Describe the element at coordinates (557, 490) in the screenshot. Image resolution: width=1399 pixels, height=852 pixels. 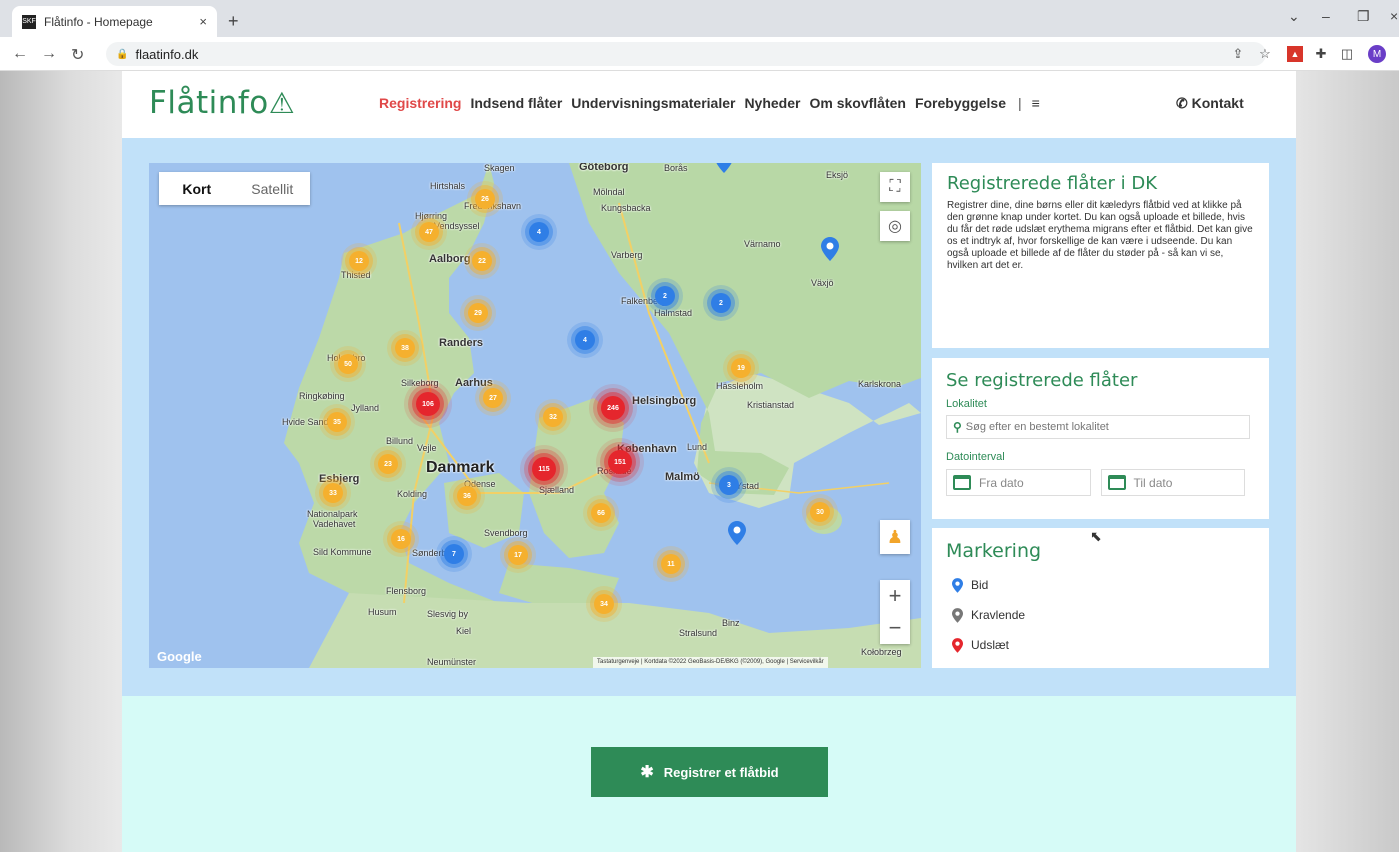
I see `map-label: Sjælland` at that location.